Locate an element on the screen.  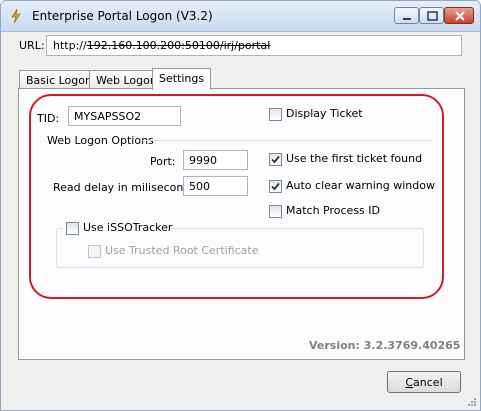
use-isso-tracker-checkbox is located at coordinates (72, 228).